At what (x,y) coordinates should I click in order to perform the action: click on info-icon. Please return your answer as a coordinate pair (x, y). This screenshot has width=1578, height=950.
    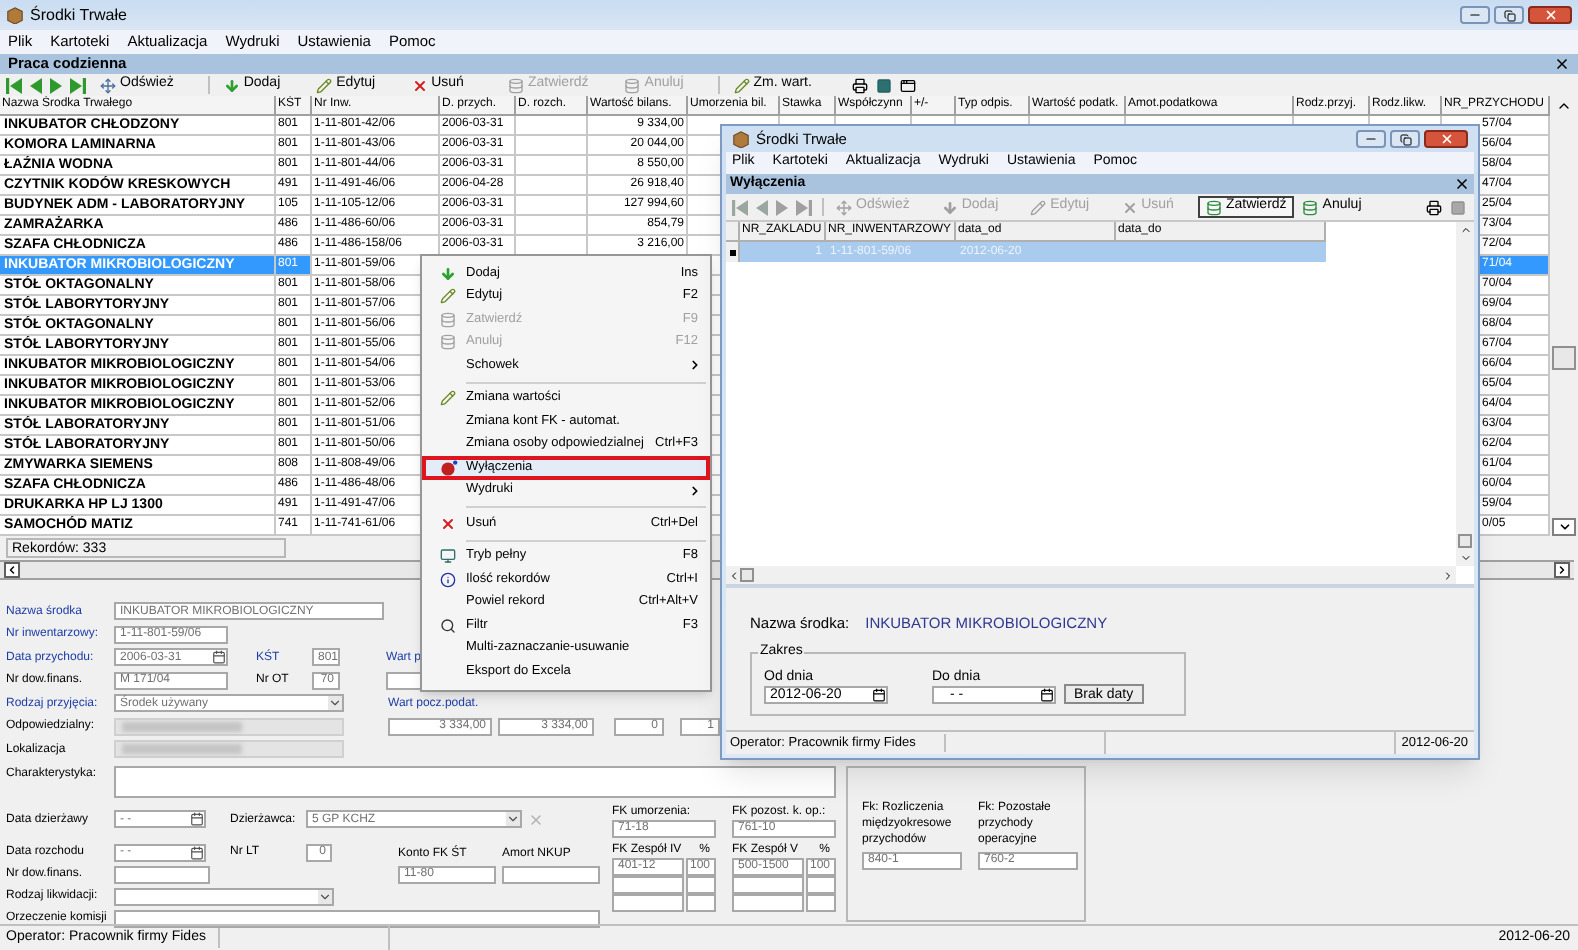
    Looking at the image, I should click on (448, 579).